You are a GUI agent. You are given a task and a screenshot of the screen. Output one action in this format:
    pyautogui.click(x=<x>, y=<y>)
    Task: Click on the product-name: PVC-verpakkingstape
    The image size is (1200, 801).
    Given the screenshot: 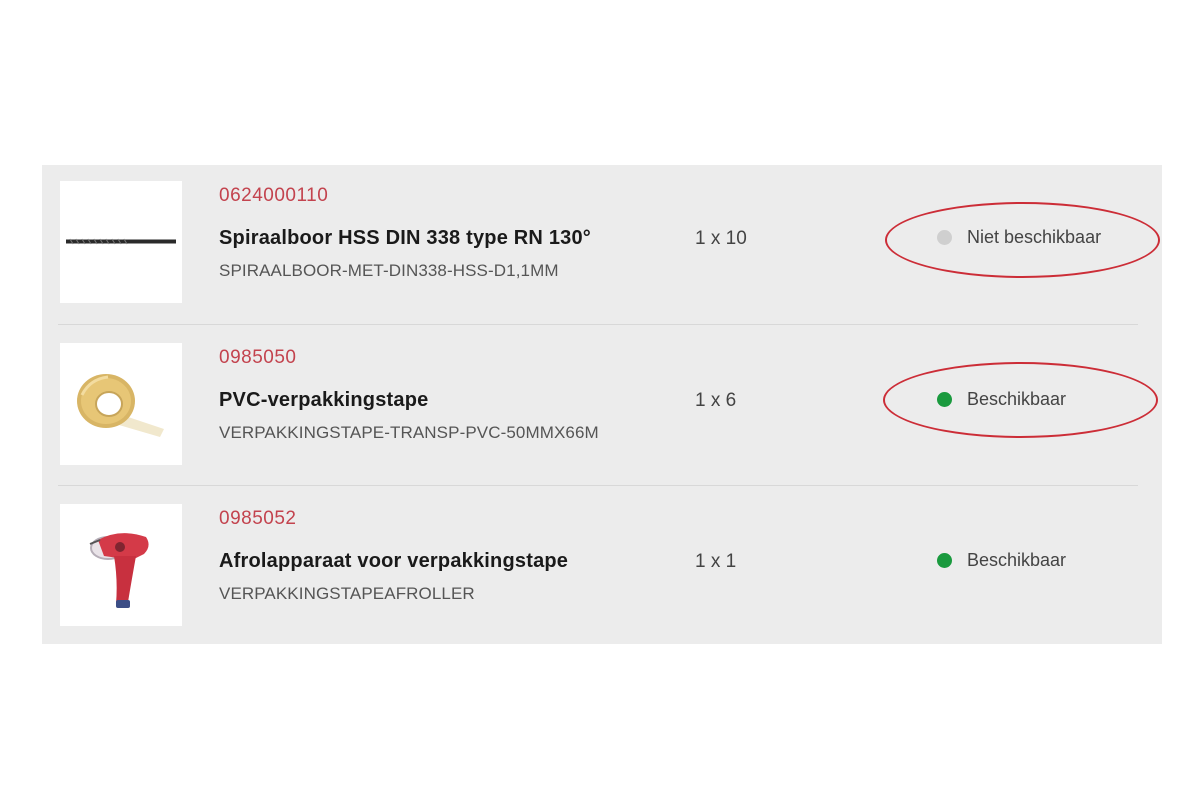 What is the action you would take?
    pyautogui.click(x=323, y=400)
    